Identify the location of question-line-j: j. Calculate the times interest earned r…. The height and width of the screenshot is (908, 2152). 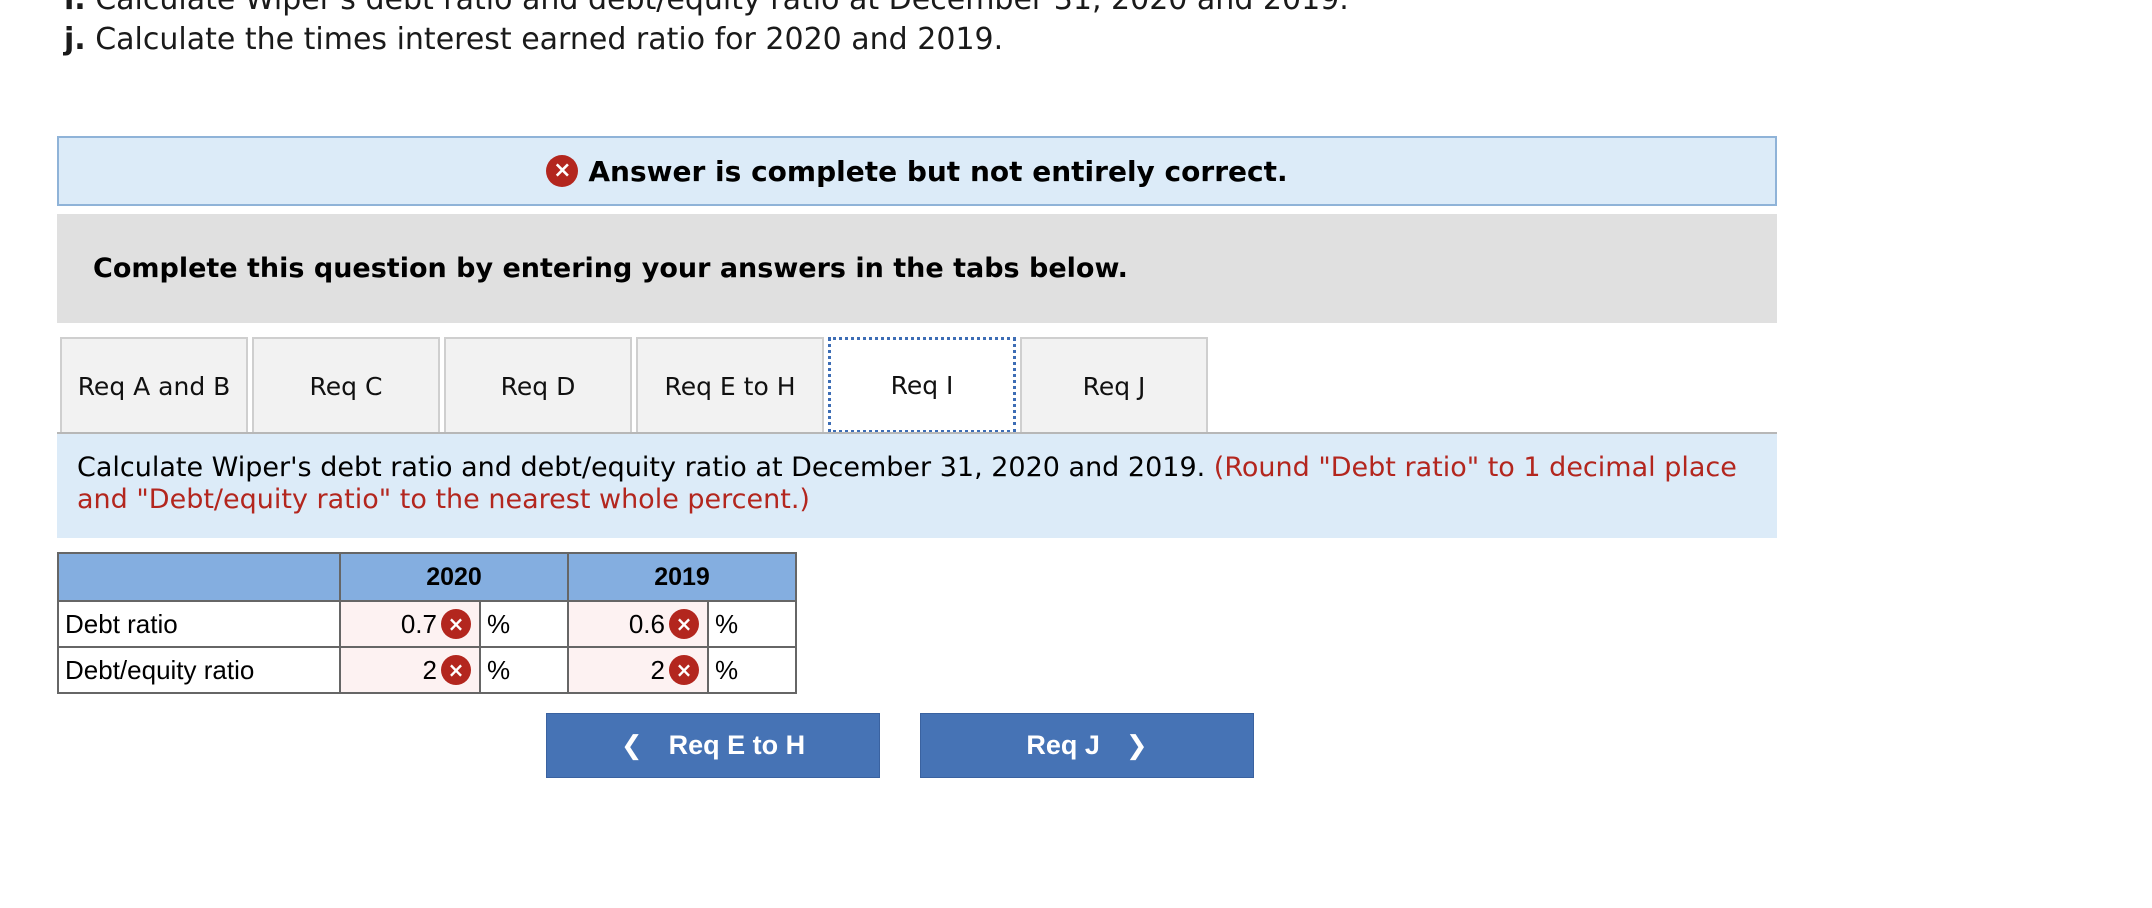
(534, 39).